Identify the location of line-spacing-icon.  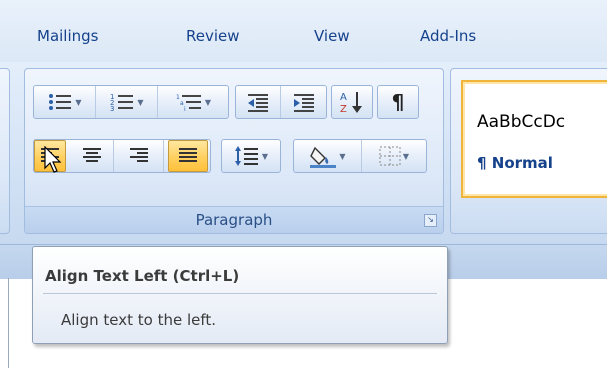
(246, 156).